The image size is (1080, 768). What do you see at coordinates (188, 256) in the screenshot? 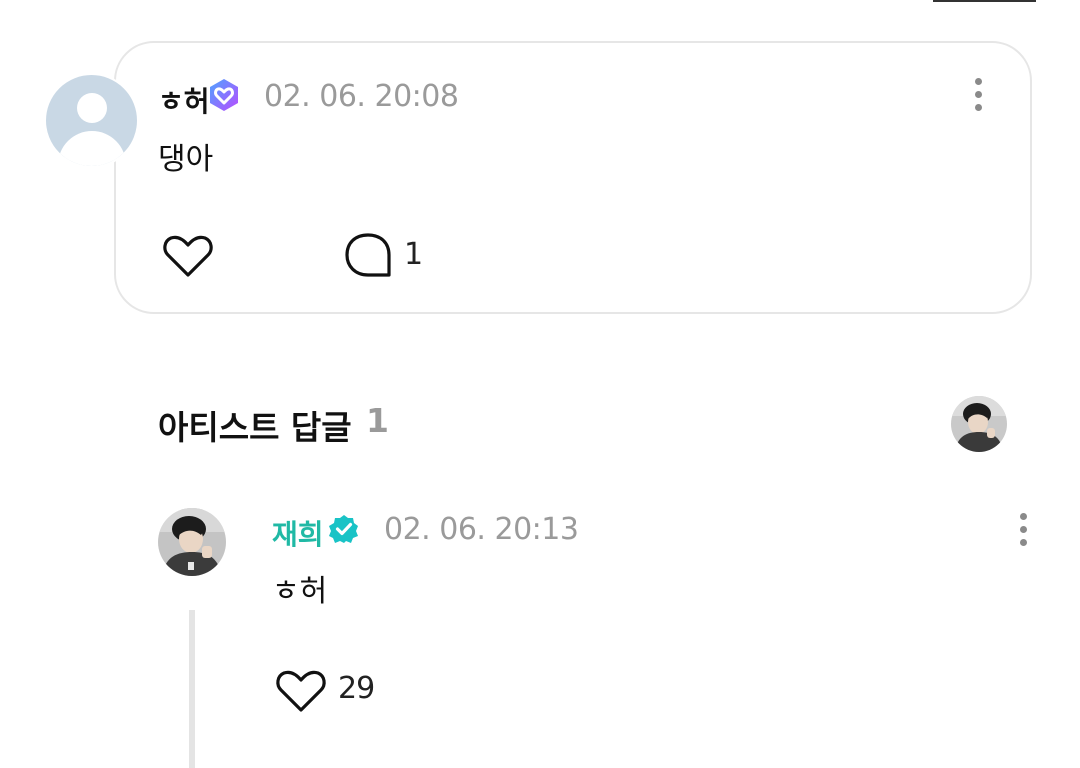
I see `comment-like-heart-icon` at bounding box center [188, 256].